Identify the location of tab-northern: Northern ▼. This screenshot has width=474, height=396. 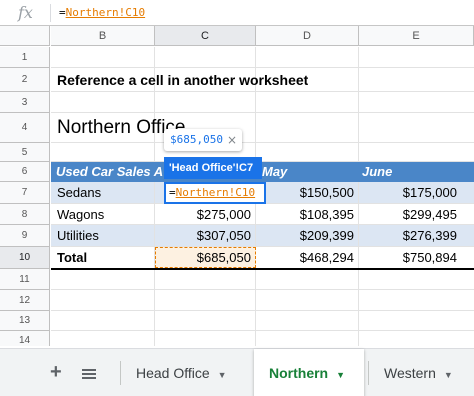
(309, 372).